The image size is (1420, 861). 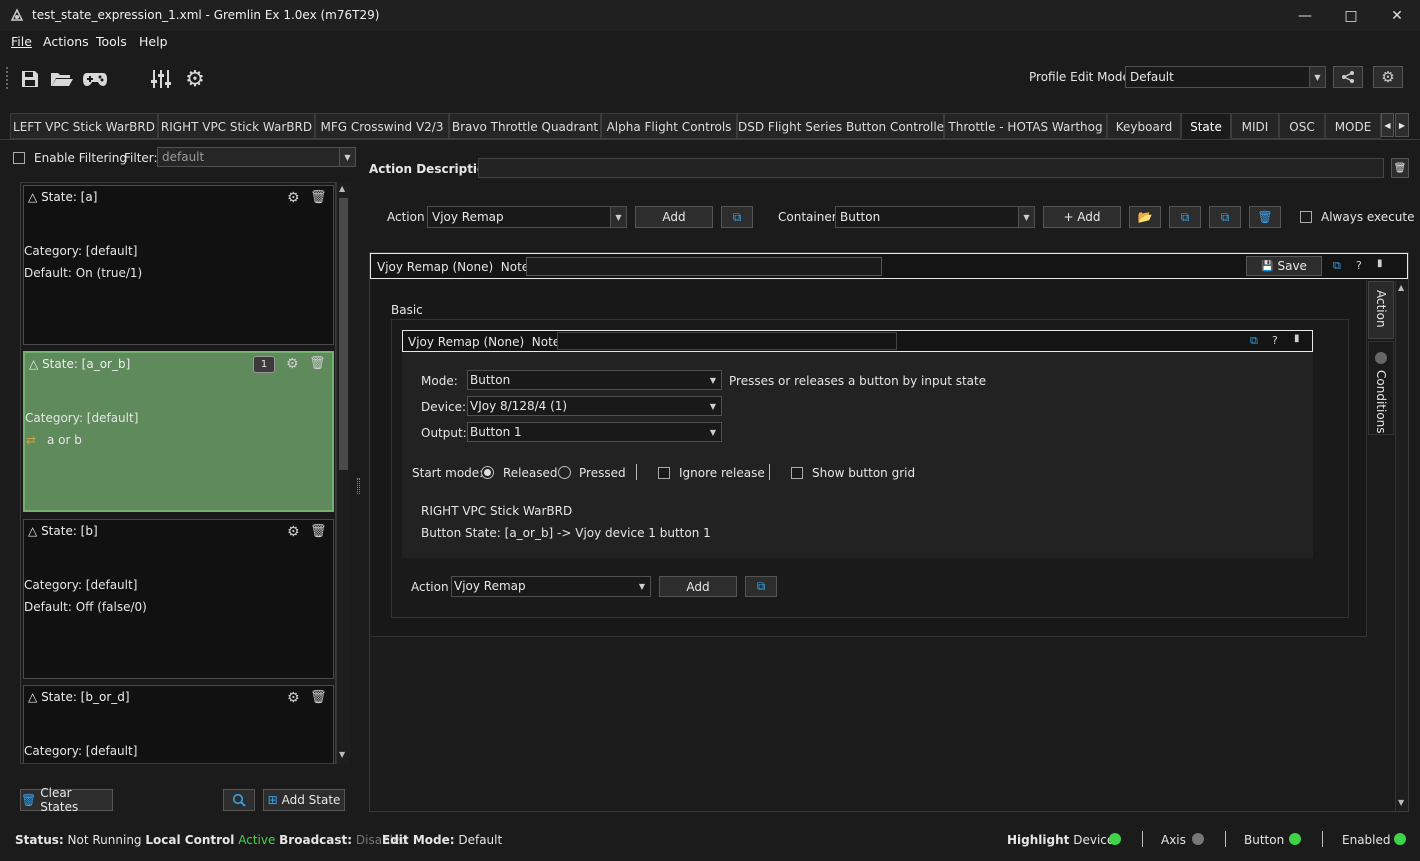 I want to click on tab-keyboard: Keyboard, so click(x=1144, y=126).